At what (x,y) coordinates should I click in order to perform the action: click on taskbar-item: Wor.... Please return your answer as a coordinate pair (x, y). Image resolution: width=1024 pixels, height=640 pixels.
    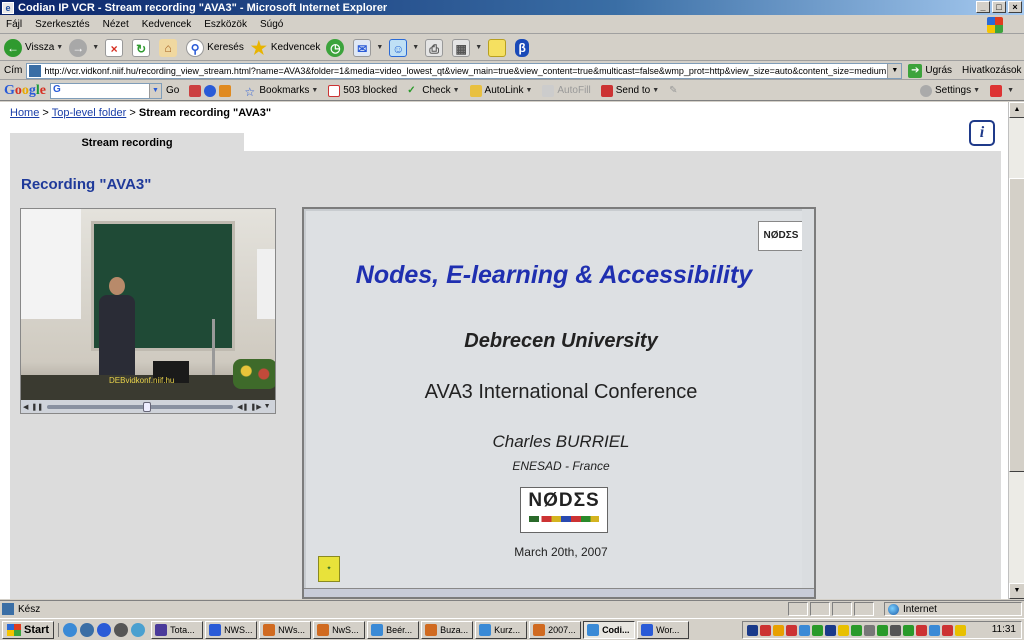
    Looking at the image, I should click on (663, 629).